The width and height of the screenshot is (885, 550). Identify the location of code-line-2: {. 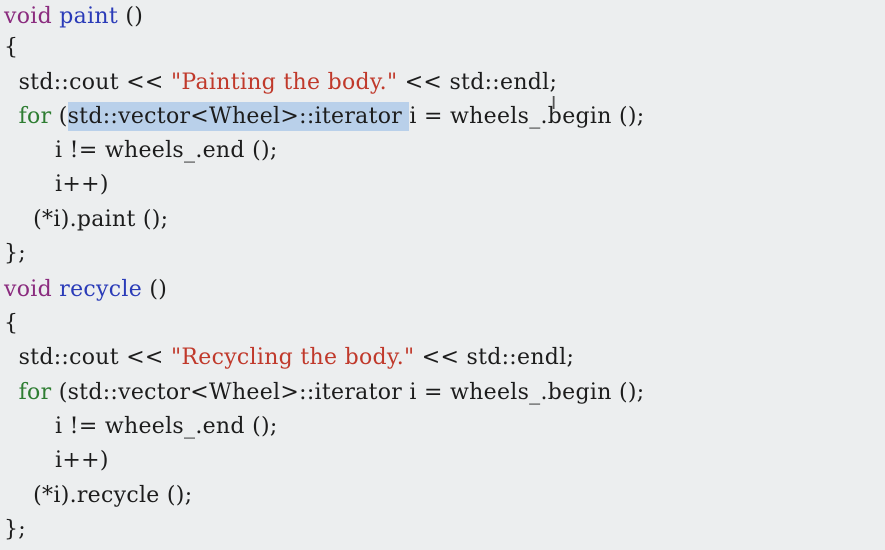
(11, 48).